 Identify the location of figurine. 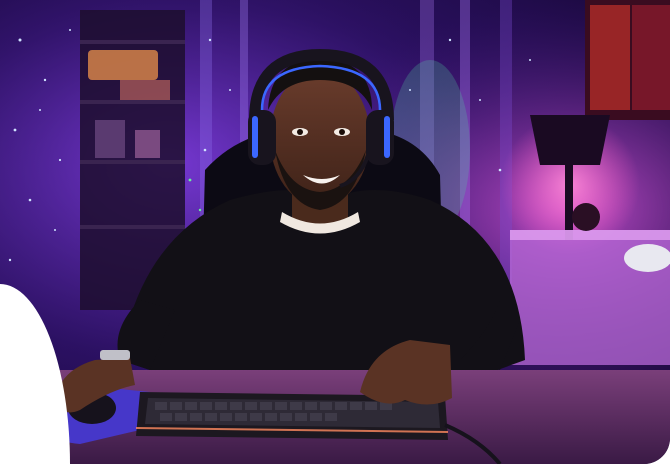
(586, 217).